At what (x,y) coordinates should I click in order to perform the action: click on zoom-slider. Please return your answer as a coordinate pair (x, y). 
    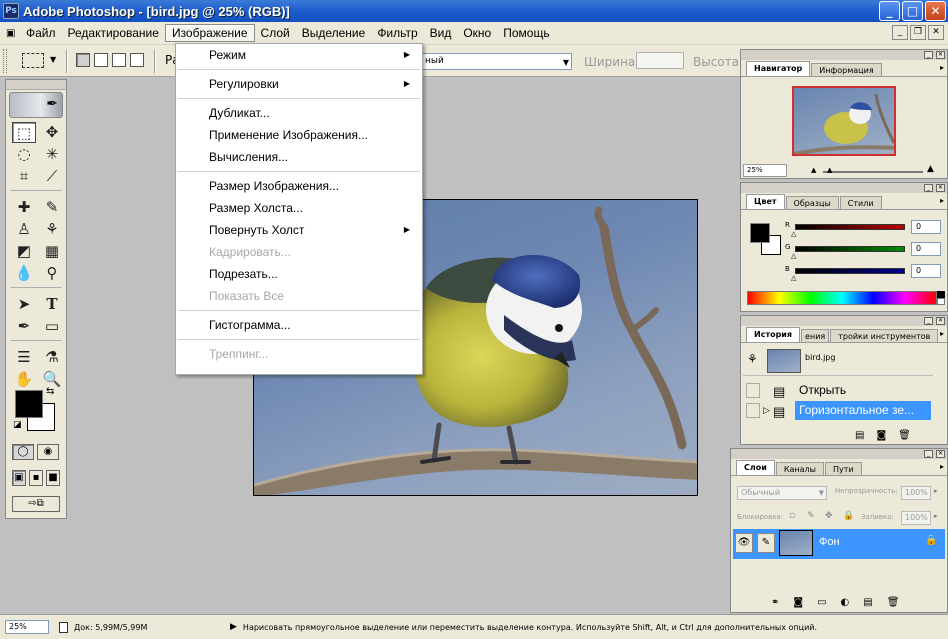
    Looking at the image, I should click on (873, 172).